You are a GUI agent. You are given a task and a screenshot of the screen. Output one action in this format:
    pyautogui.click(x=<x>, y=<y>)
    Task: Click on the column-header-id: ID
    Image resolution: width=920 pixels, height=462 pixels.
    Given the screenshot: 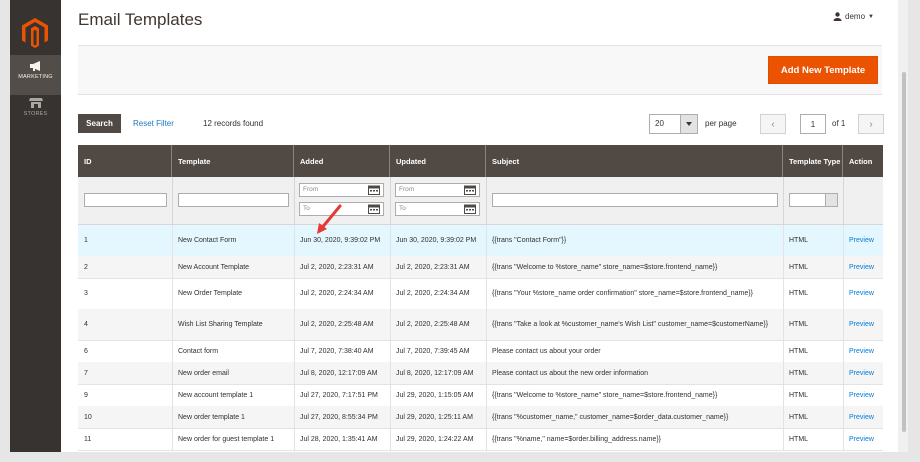 What is the action you would take?
    pyautogui.click(x=125, y=161)
    